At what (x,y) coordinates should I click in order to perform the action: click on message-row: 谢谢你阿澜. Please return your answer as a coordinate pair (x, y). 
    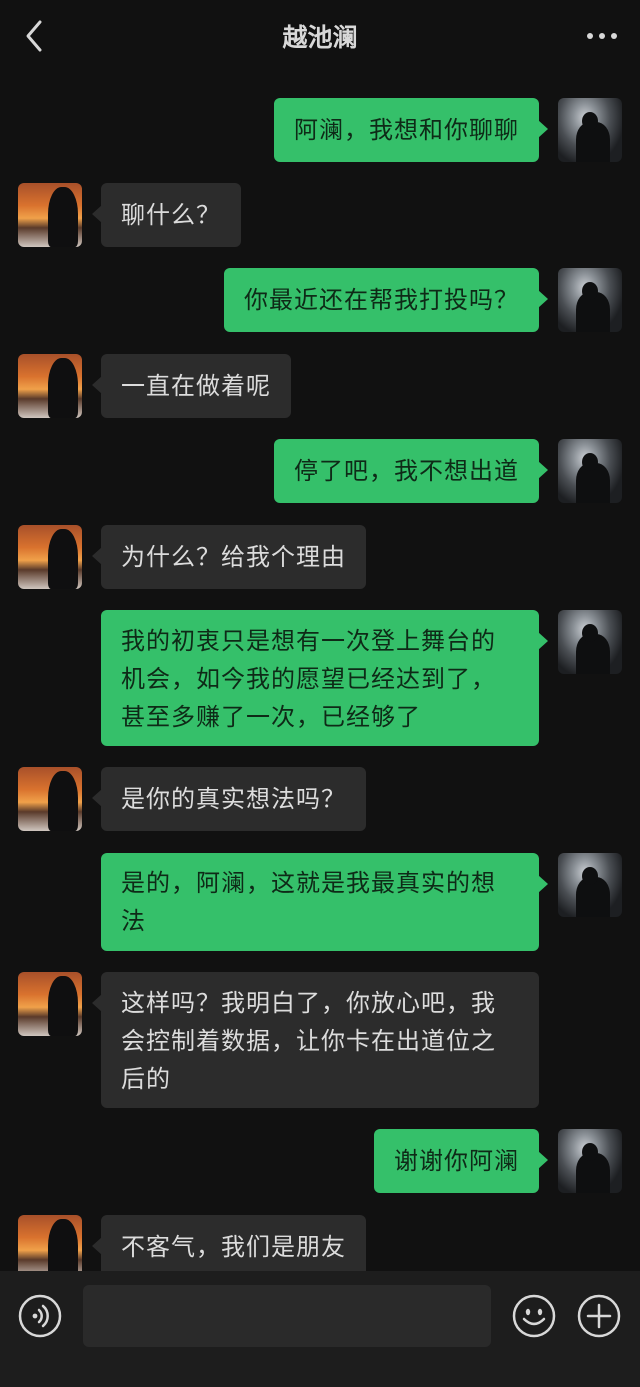
    Looking at the image, I should click on (320, 1162).